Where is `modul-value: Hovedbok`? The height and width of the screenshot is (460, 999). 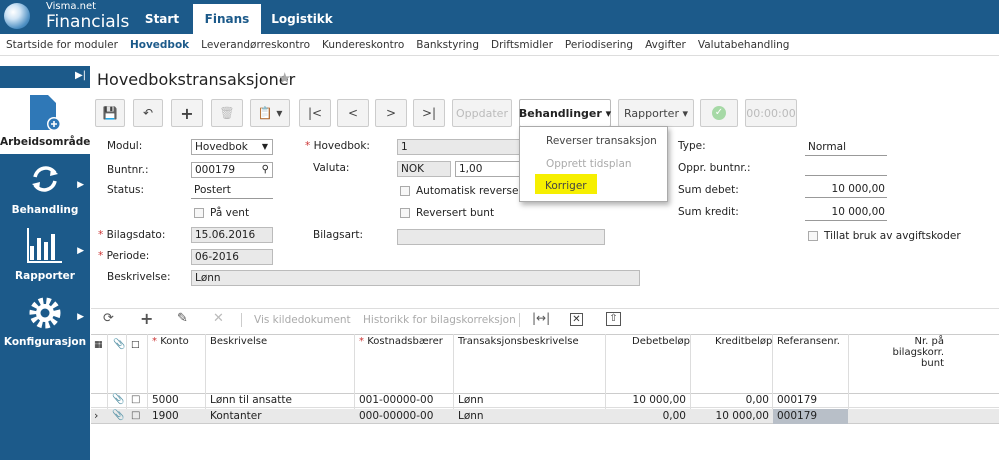 modul-value: Hovedbok is located at coordinates (221, 147).